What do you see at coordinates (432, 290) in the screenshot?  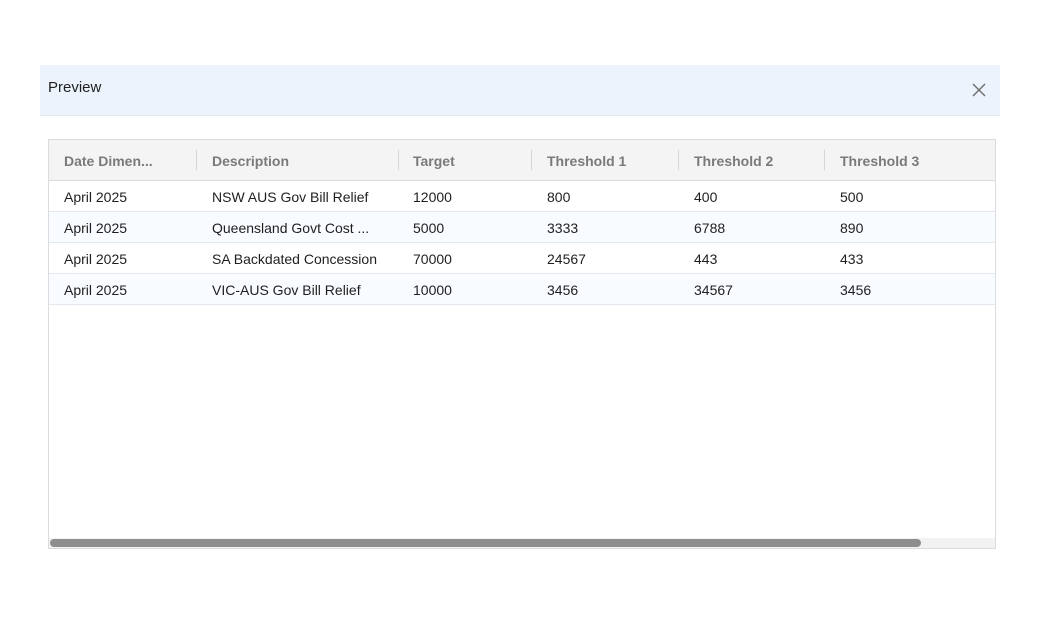 I see `cell-target: 10000` at bounding box center [432, 290].